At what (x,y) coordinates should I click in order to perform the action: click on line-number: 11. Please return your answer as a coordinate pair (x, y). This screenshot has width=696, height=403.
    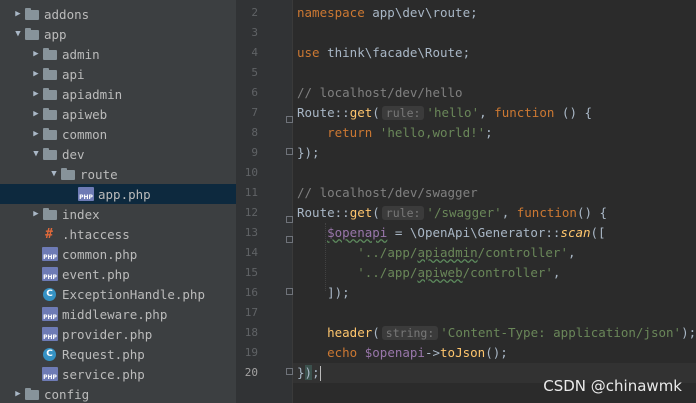
    Looking at the image, I should click on (251, 192).